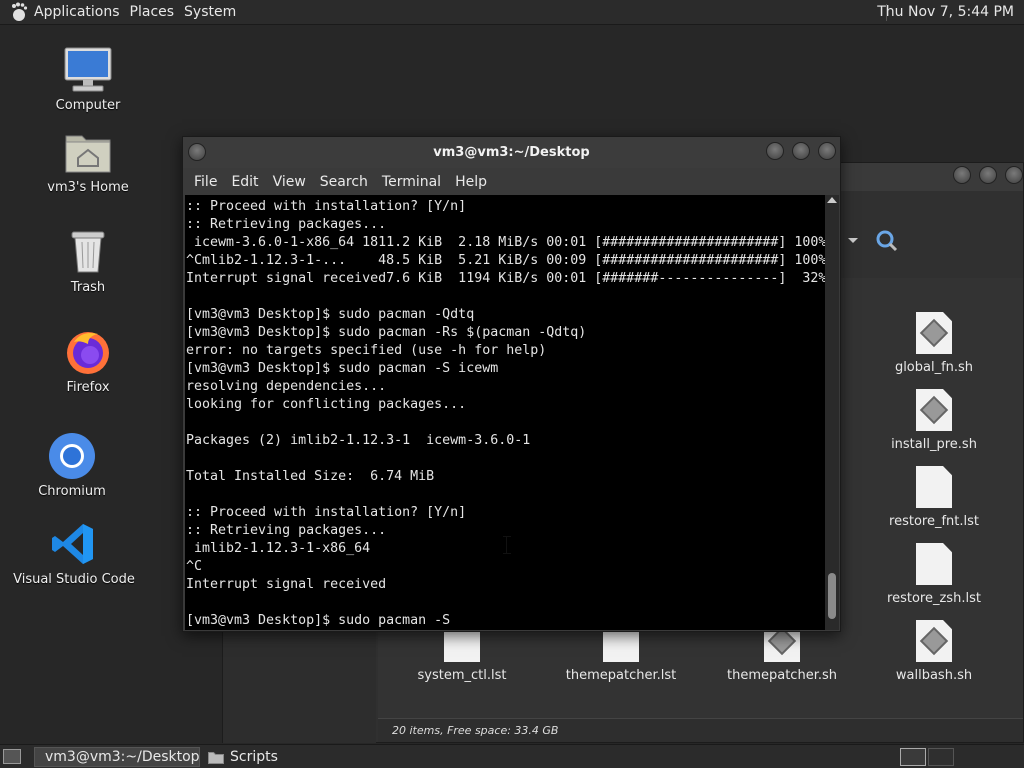 Image resolution: width=1024 pixels, height=768 pixels. I want to click on desktop-icon-firefox: Firefox, so click(88, 360).